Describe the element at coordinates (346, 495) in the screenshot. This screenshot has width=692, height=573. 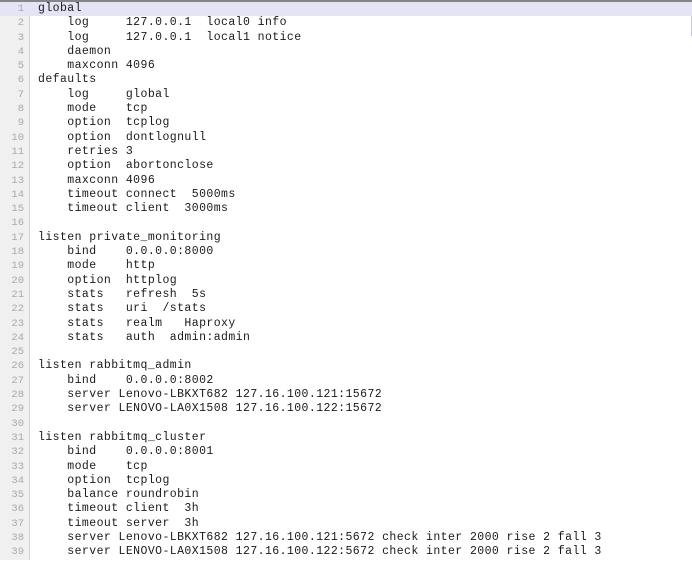
I see `code-line: 35 balance roundrobin` at that location.